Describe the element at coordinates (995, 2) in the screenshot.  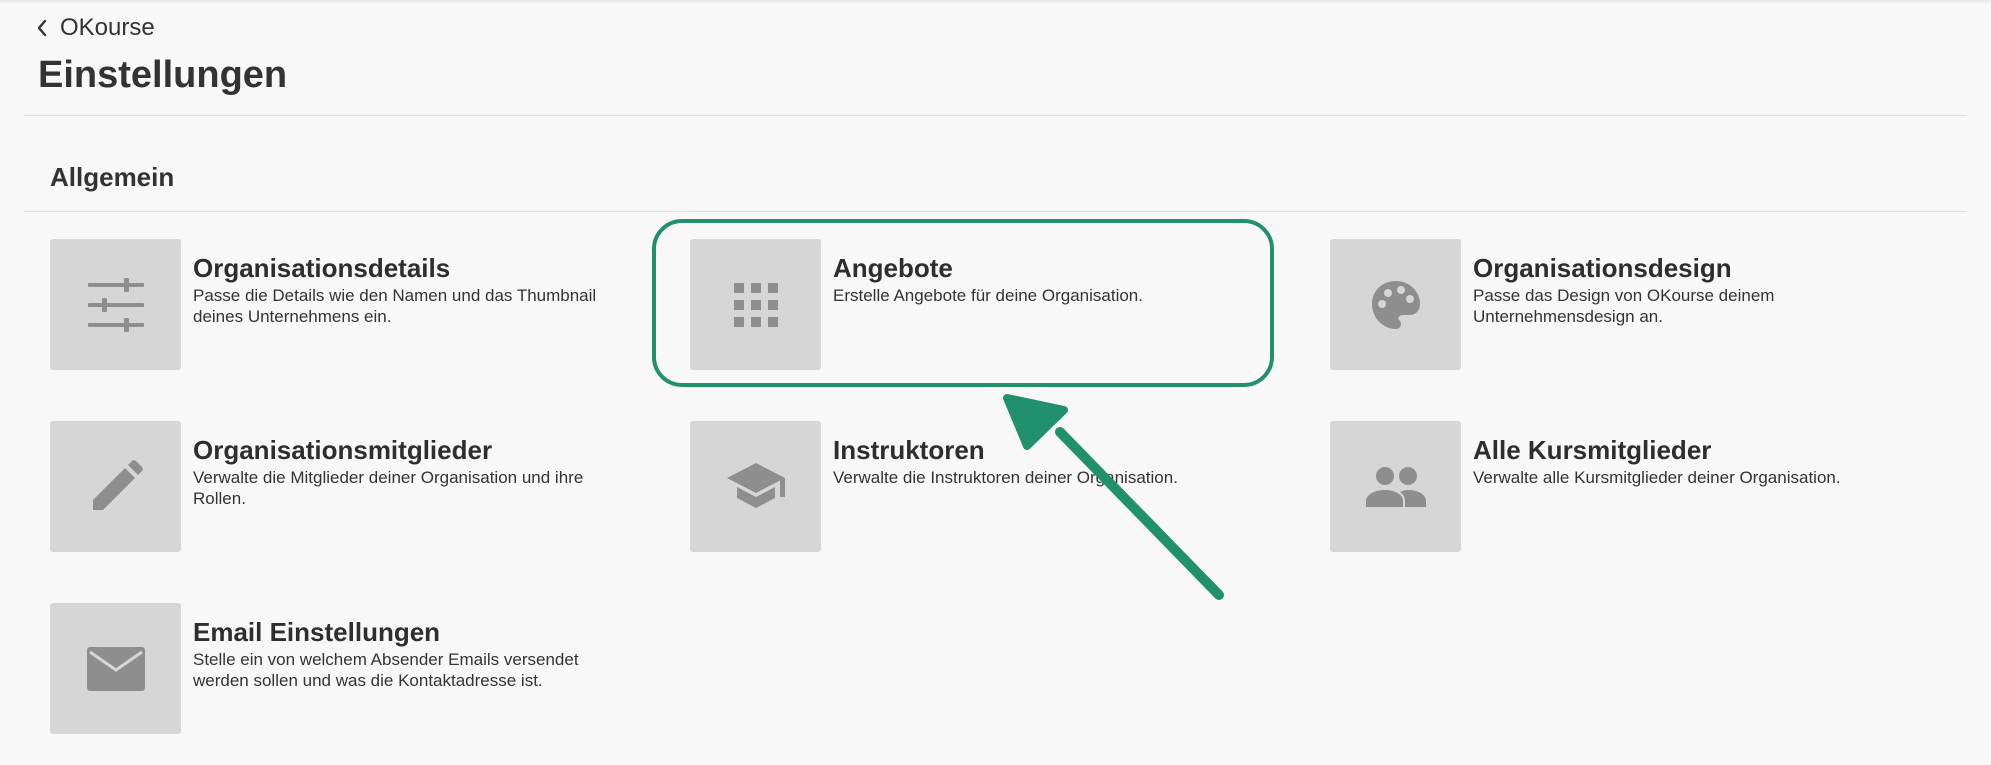
I see `top-bar-shadow` at that location.